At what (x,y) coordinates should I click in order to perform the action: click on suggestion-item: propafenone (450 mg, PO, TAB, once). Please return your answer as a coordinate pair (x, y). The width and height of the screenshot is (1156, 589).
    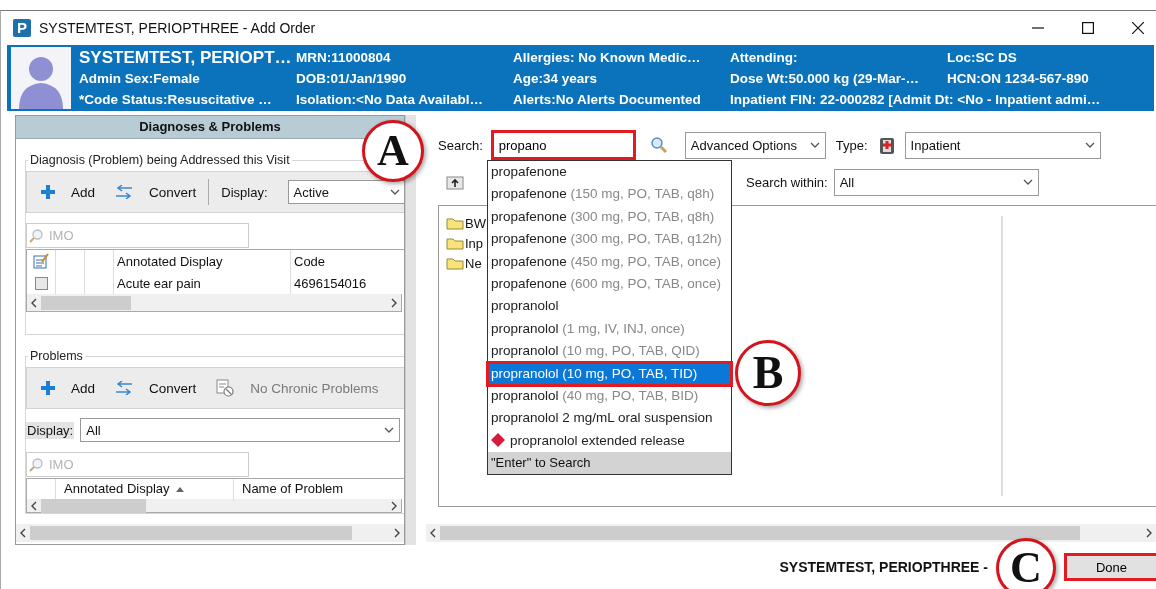
    Looking at the image, I should click on (609, 261).